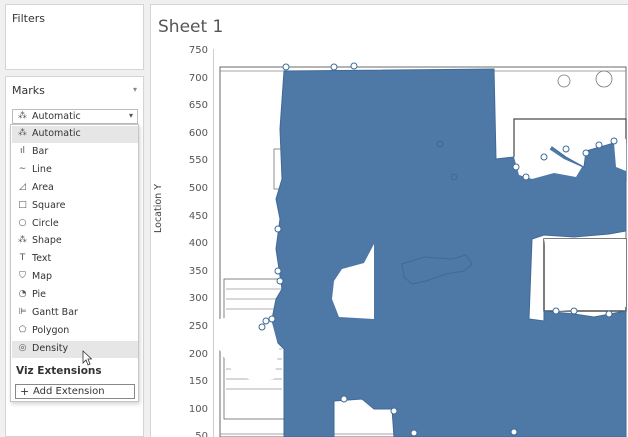  Describe the element at coordinates (75, 152) in the screenshot. I see `mark-type-option: ıl Bar` at that location.